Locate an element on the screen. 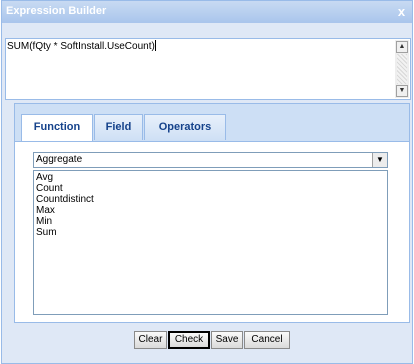  tab-strip: Function Field Operators is located at coordinates (212, 123).